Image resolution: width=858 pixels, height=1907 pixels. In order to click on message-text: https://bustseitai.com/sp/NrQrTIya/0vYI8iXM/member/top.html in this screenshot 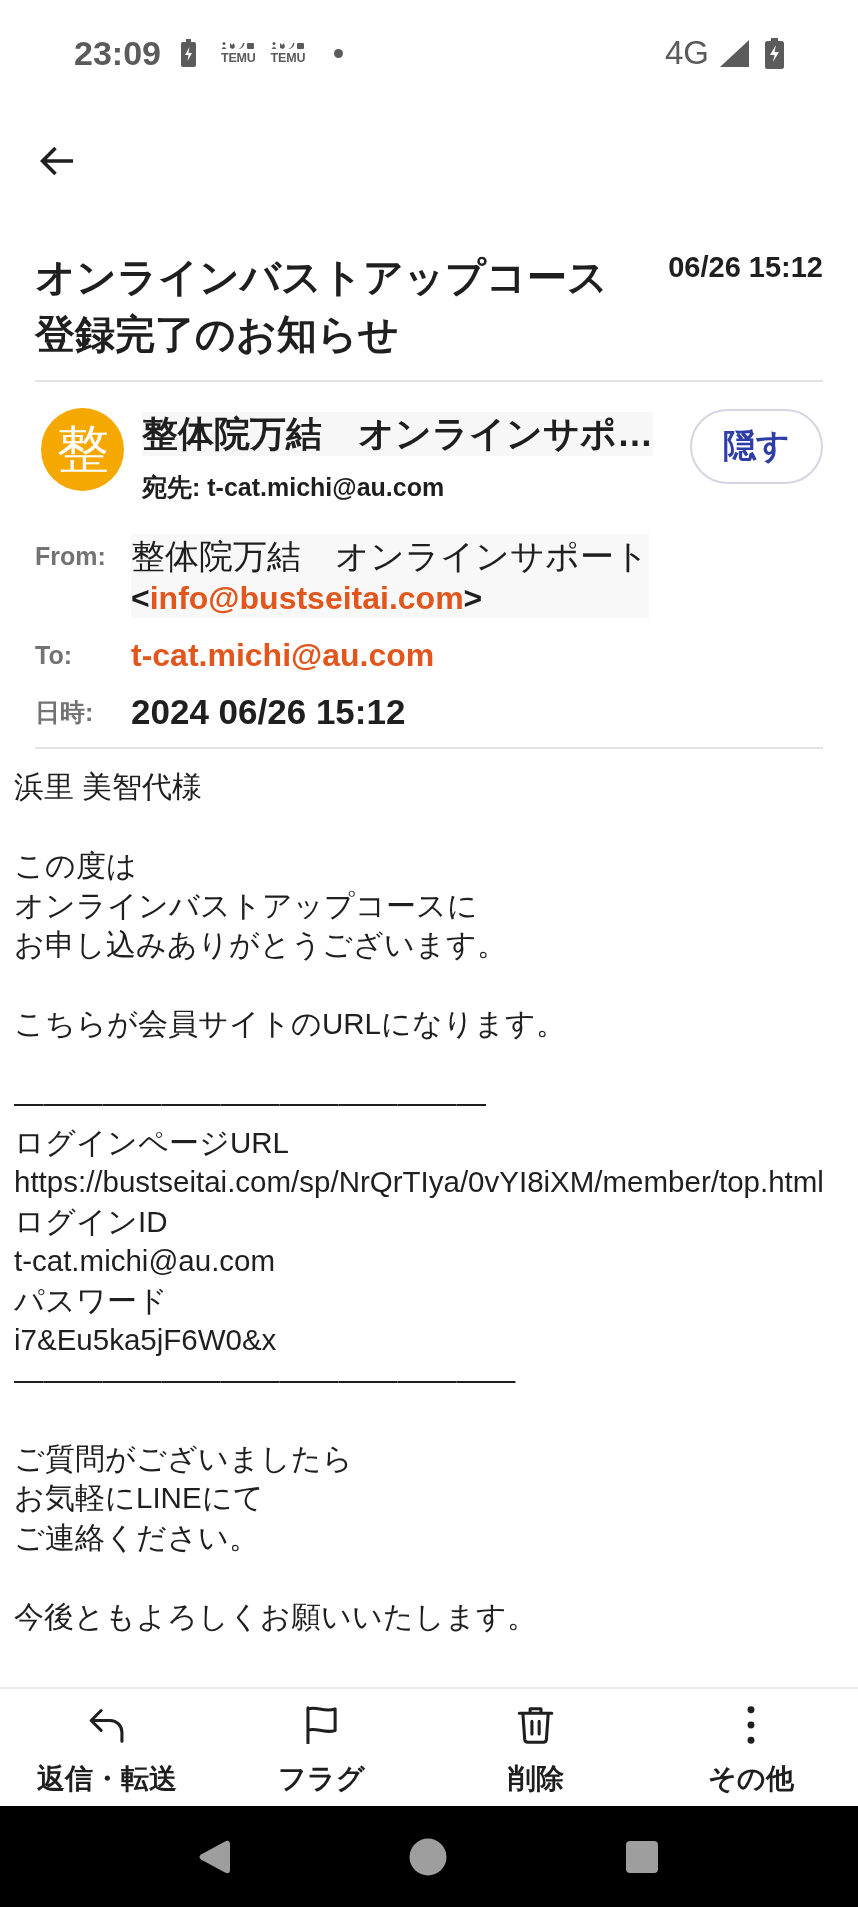, I will do `click(419, 1182)`.